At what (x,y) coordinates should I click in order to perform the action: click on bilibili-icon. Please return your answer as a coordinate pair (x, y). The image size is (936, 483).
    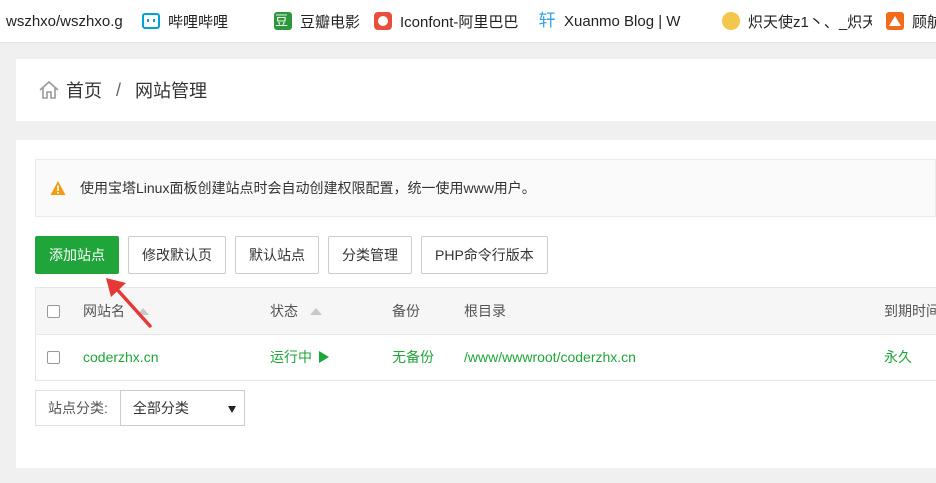
    Looking at the image, I should click on (151, 21).